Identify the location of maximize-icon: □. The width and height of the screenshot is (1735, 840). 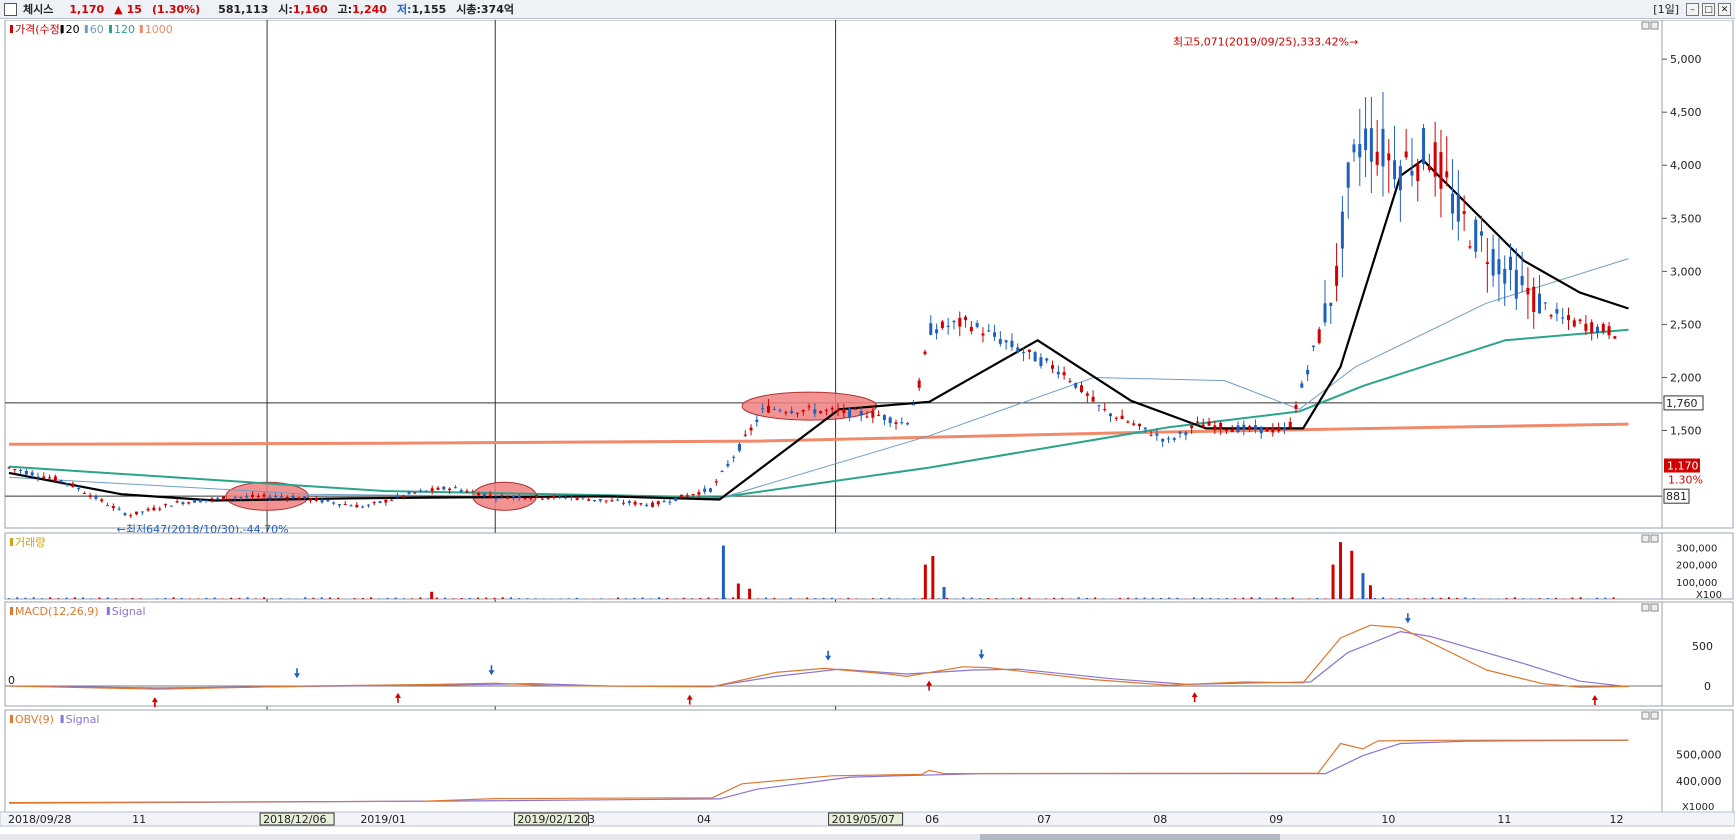
(1708, 9).